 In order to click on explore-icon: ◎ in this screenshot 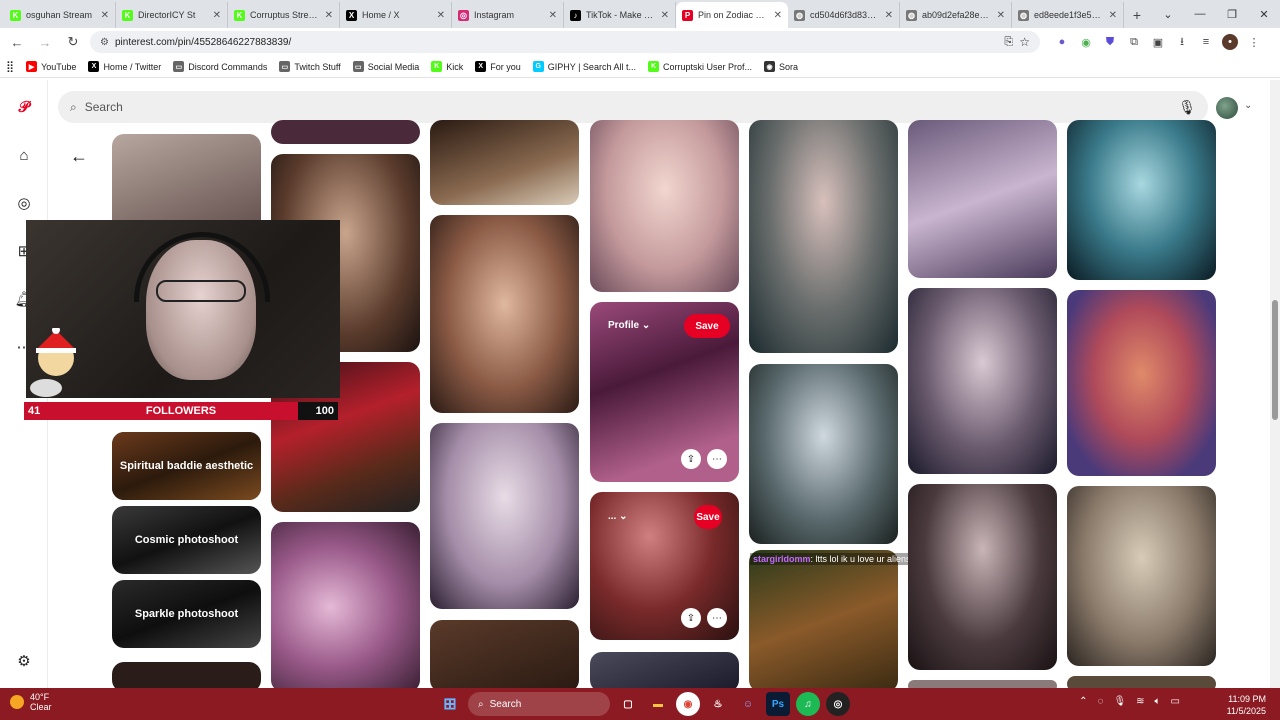, I will do `click(24, 203)`.